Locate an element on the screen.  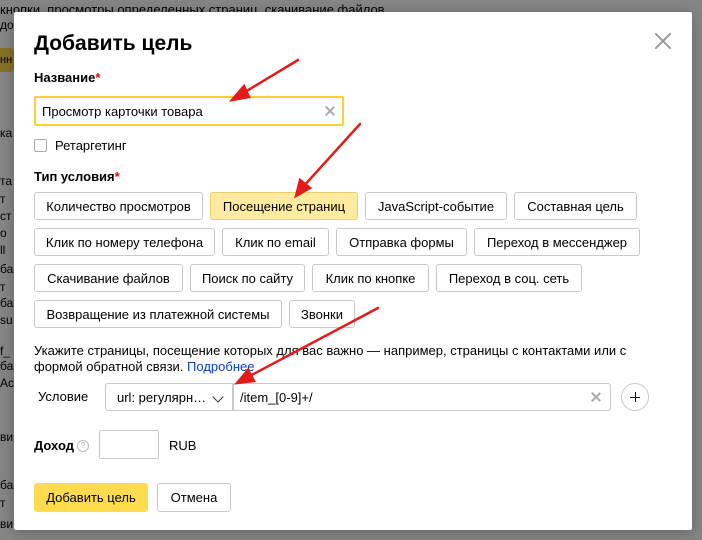
chip-calls: Звонки is located at coordinates (322, 314).